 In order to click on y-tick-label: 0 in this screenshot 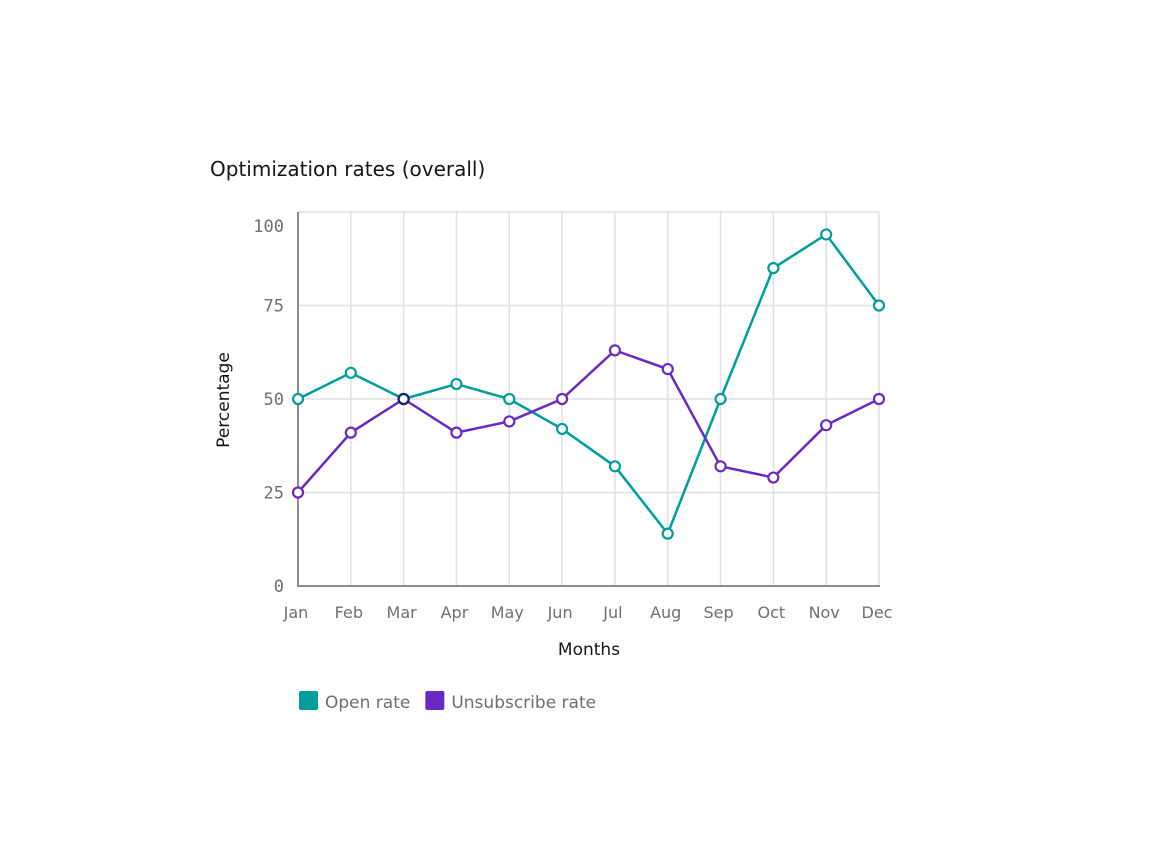, I will do `click(279, 587)`.